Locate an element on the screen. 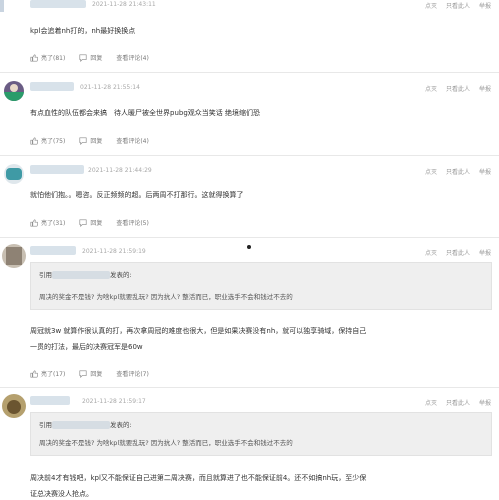  like-button: 亮了(17) is located at coordinates (47, 373).